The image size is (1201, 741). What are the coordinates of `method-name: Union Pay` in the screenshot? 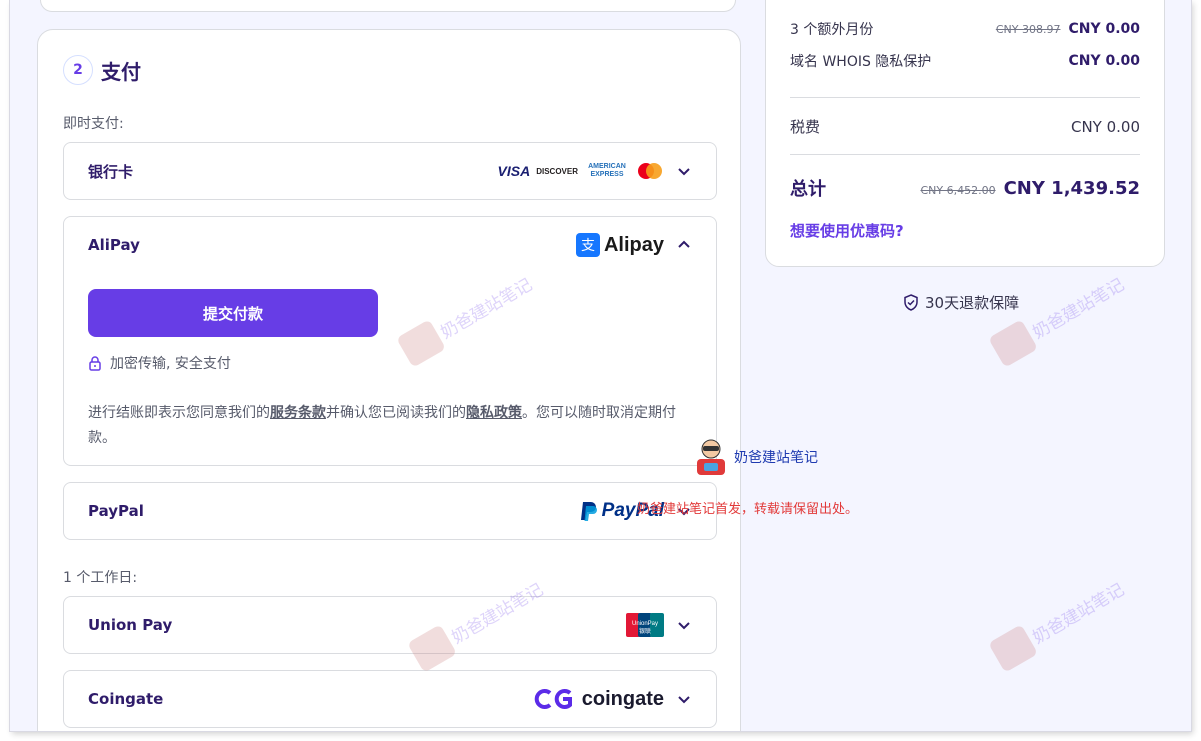 It's located at (130, 625).